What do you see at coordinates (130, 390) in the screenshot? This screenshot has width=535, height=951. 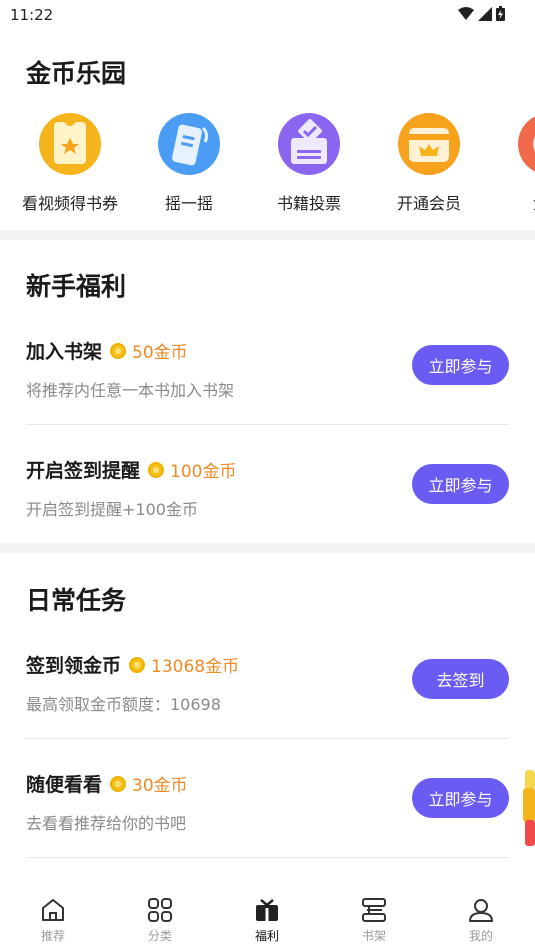 I see `task-description: 将推荐内任意一本书加入书架` at bounding box center [130, 390].